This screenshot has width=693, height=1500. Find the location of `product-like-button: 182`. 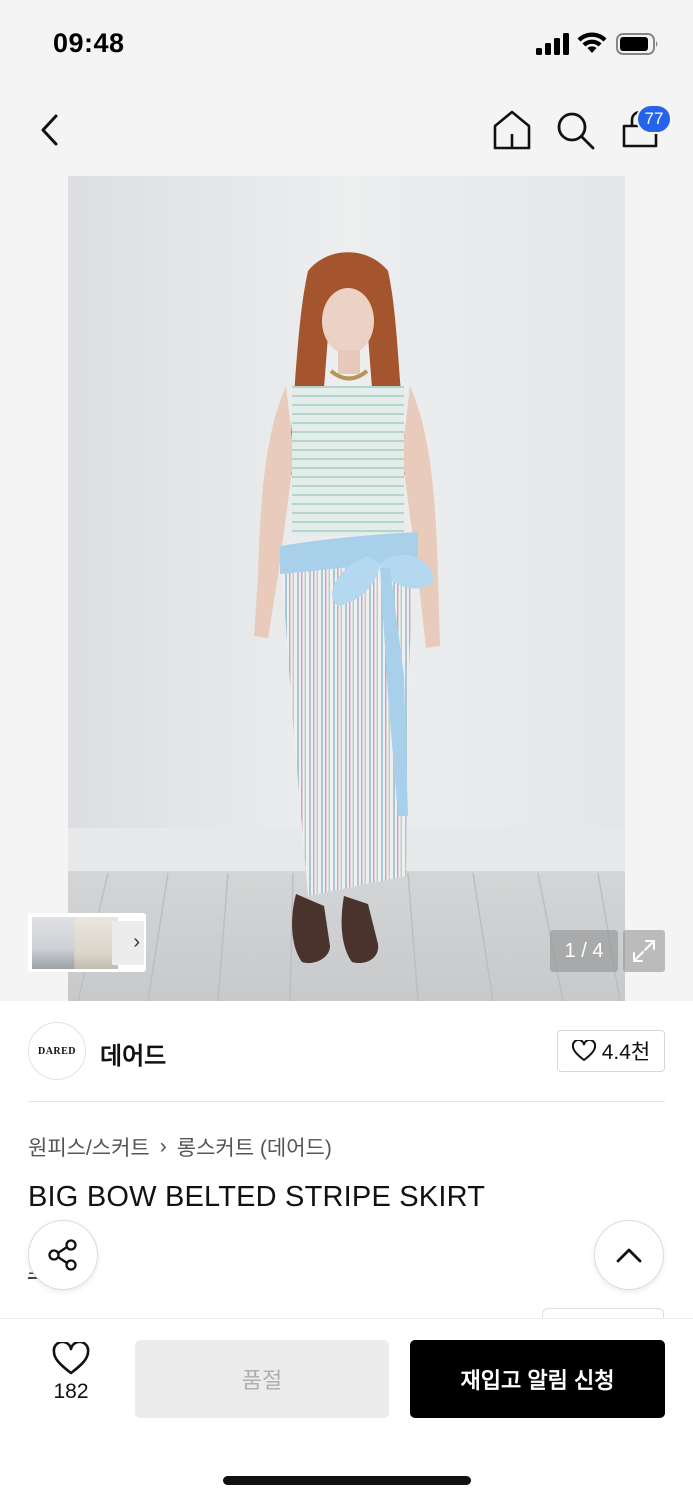

product-like-button: 182 is located at coordinates (71, 1373).